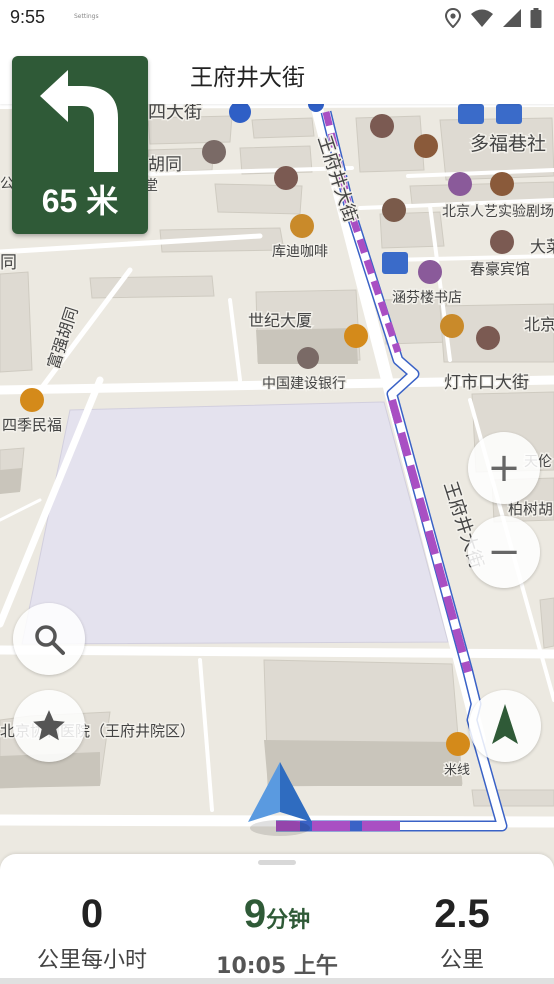 This screenshot has height=984, width=554. I want to click on poi-kudi: 库迪咖啡, so click(300, 252).